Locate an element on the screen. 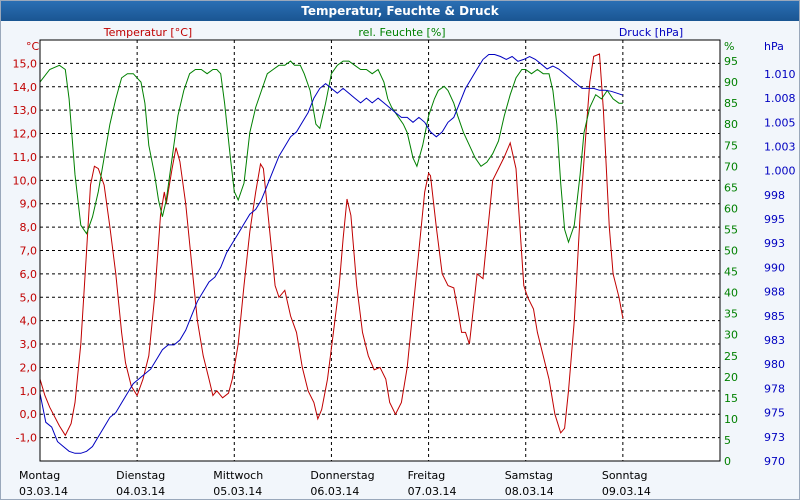 This screenshot has width=800, height=500. humidity-tick-label: 50 is located at coordinates (731, 251).